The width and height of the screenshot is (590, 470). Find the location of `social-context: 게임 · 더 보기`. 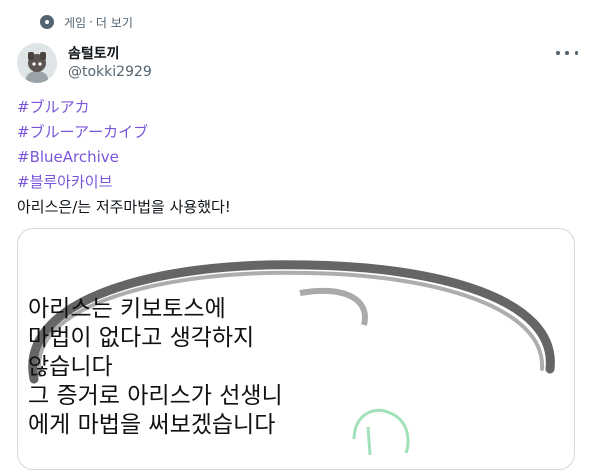

social-context: 게임 · 더 보기 is located at coordinates (86, 22).